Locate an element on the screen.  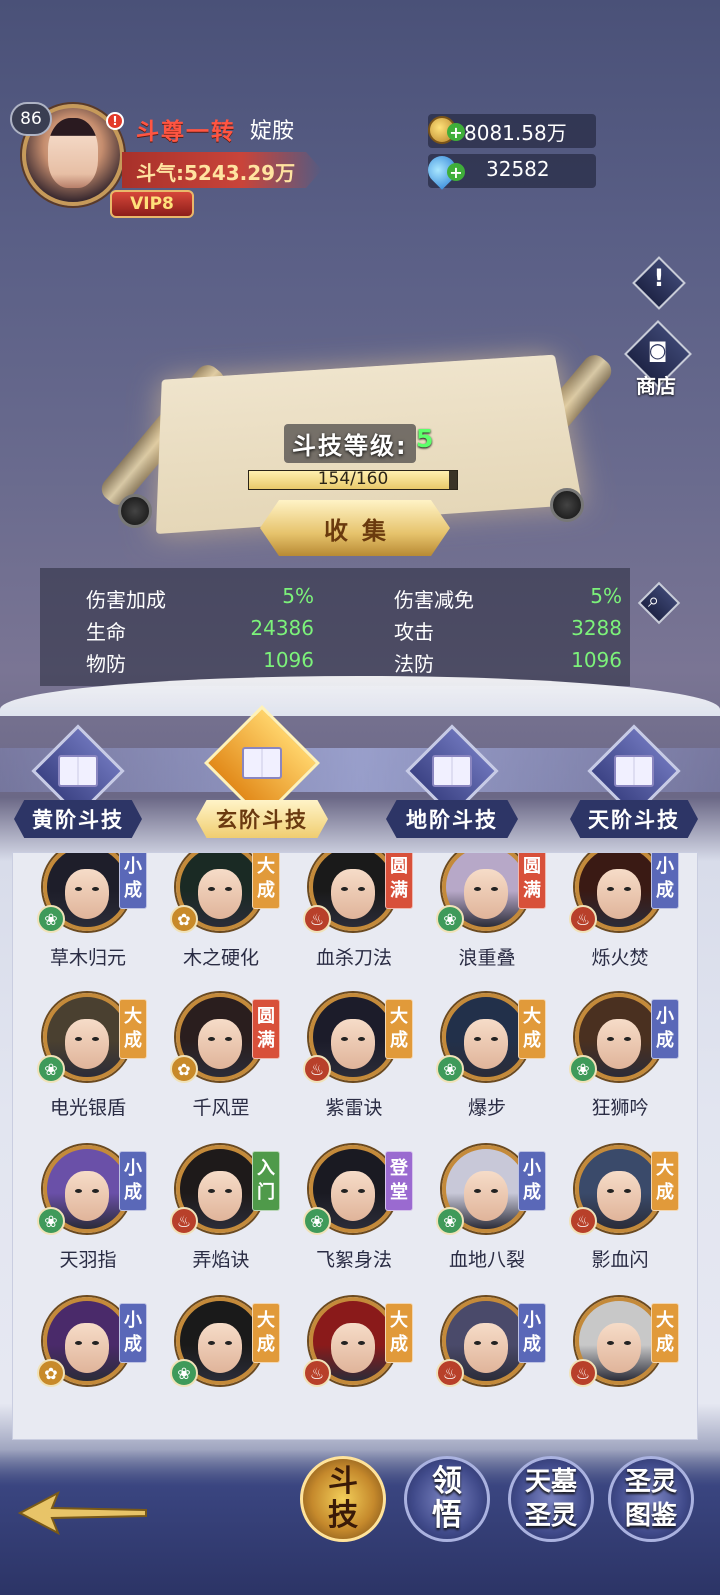
stat-value: 1096 is located at coordinates (288, 660).